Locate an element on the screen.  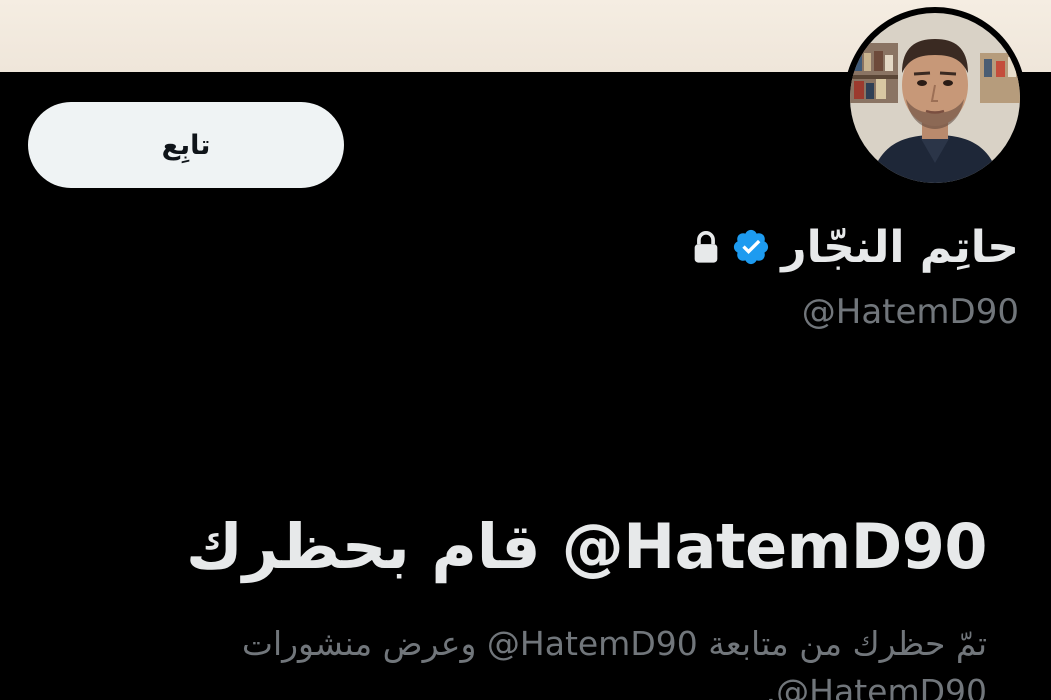
follow-button: تابِع is located at coordinates (186, 145).